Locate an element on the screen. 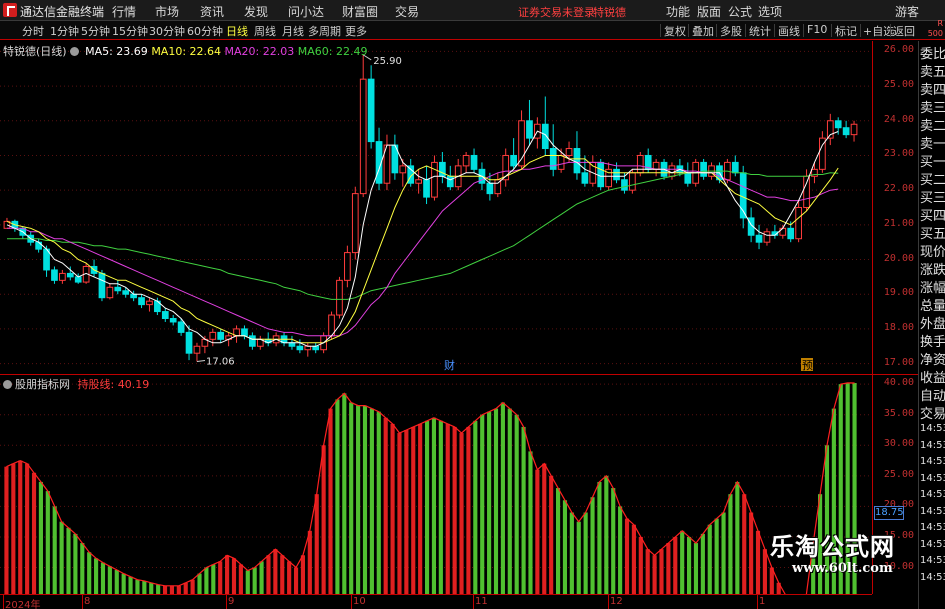  trade-login-status: 证券交易未登录 is located at coordinates (556, 12).